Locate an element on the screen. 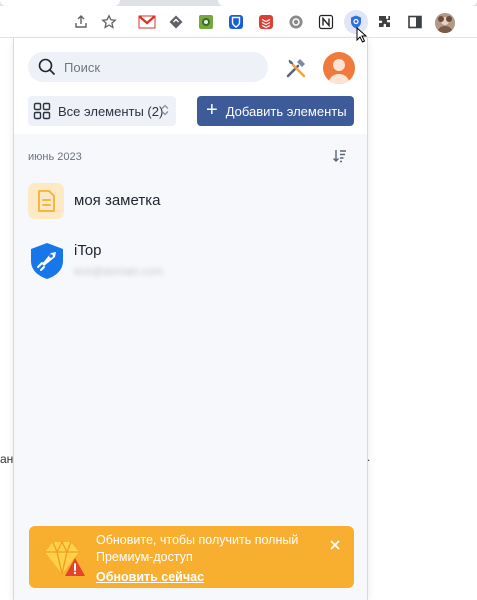  sort-icon is located at coordinates (339, 156).